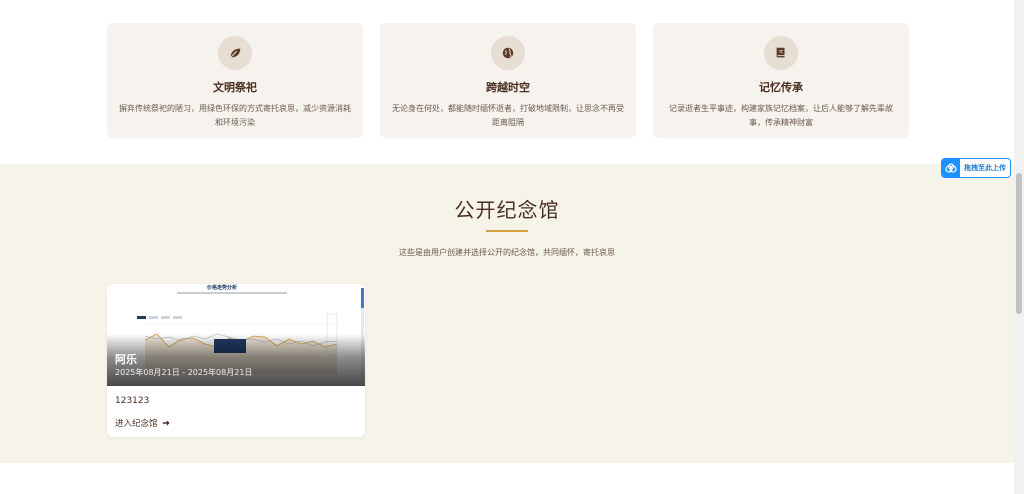 Image resolution: width=1024 pixels, height=494 pixels. I want to click on section-title: 公开纪念馆, so click(507, 210).